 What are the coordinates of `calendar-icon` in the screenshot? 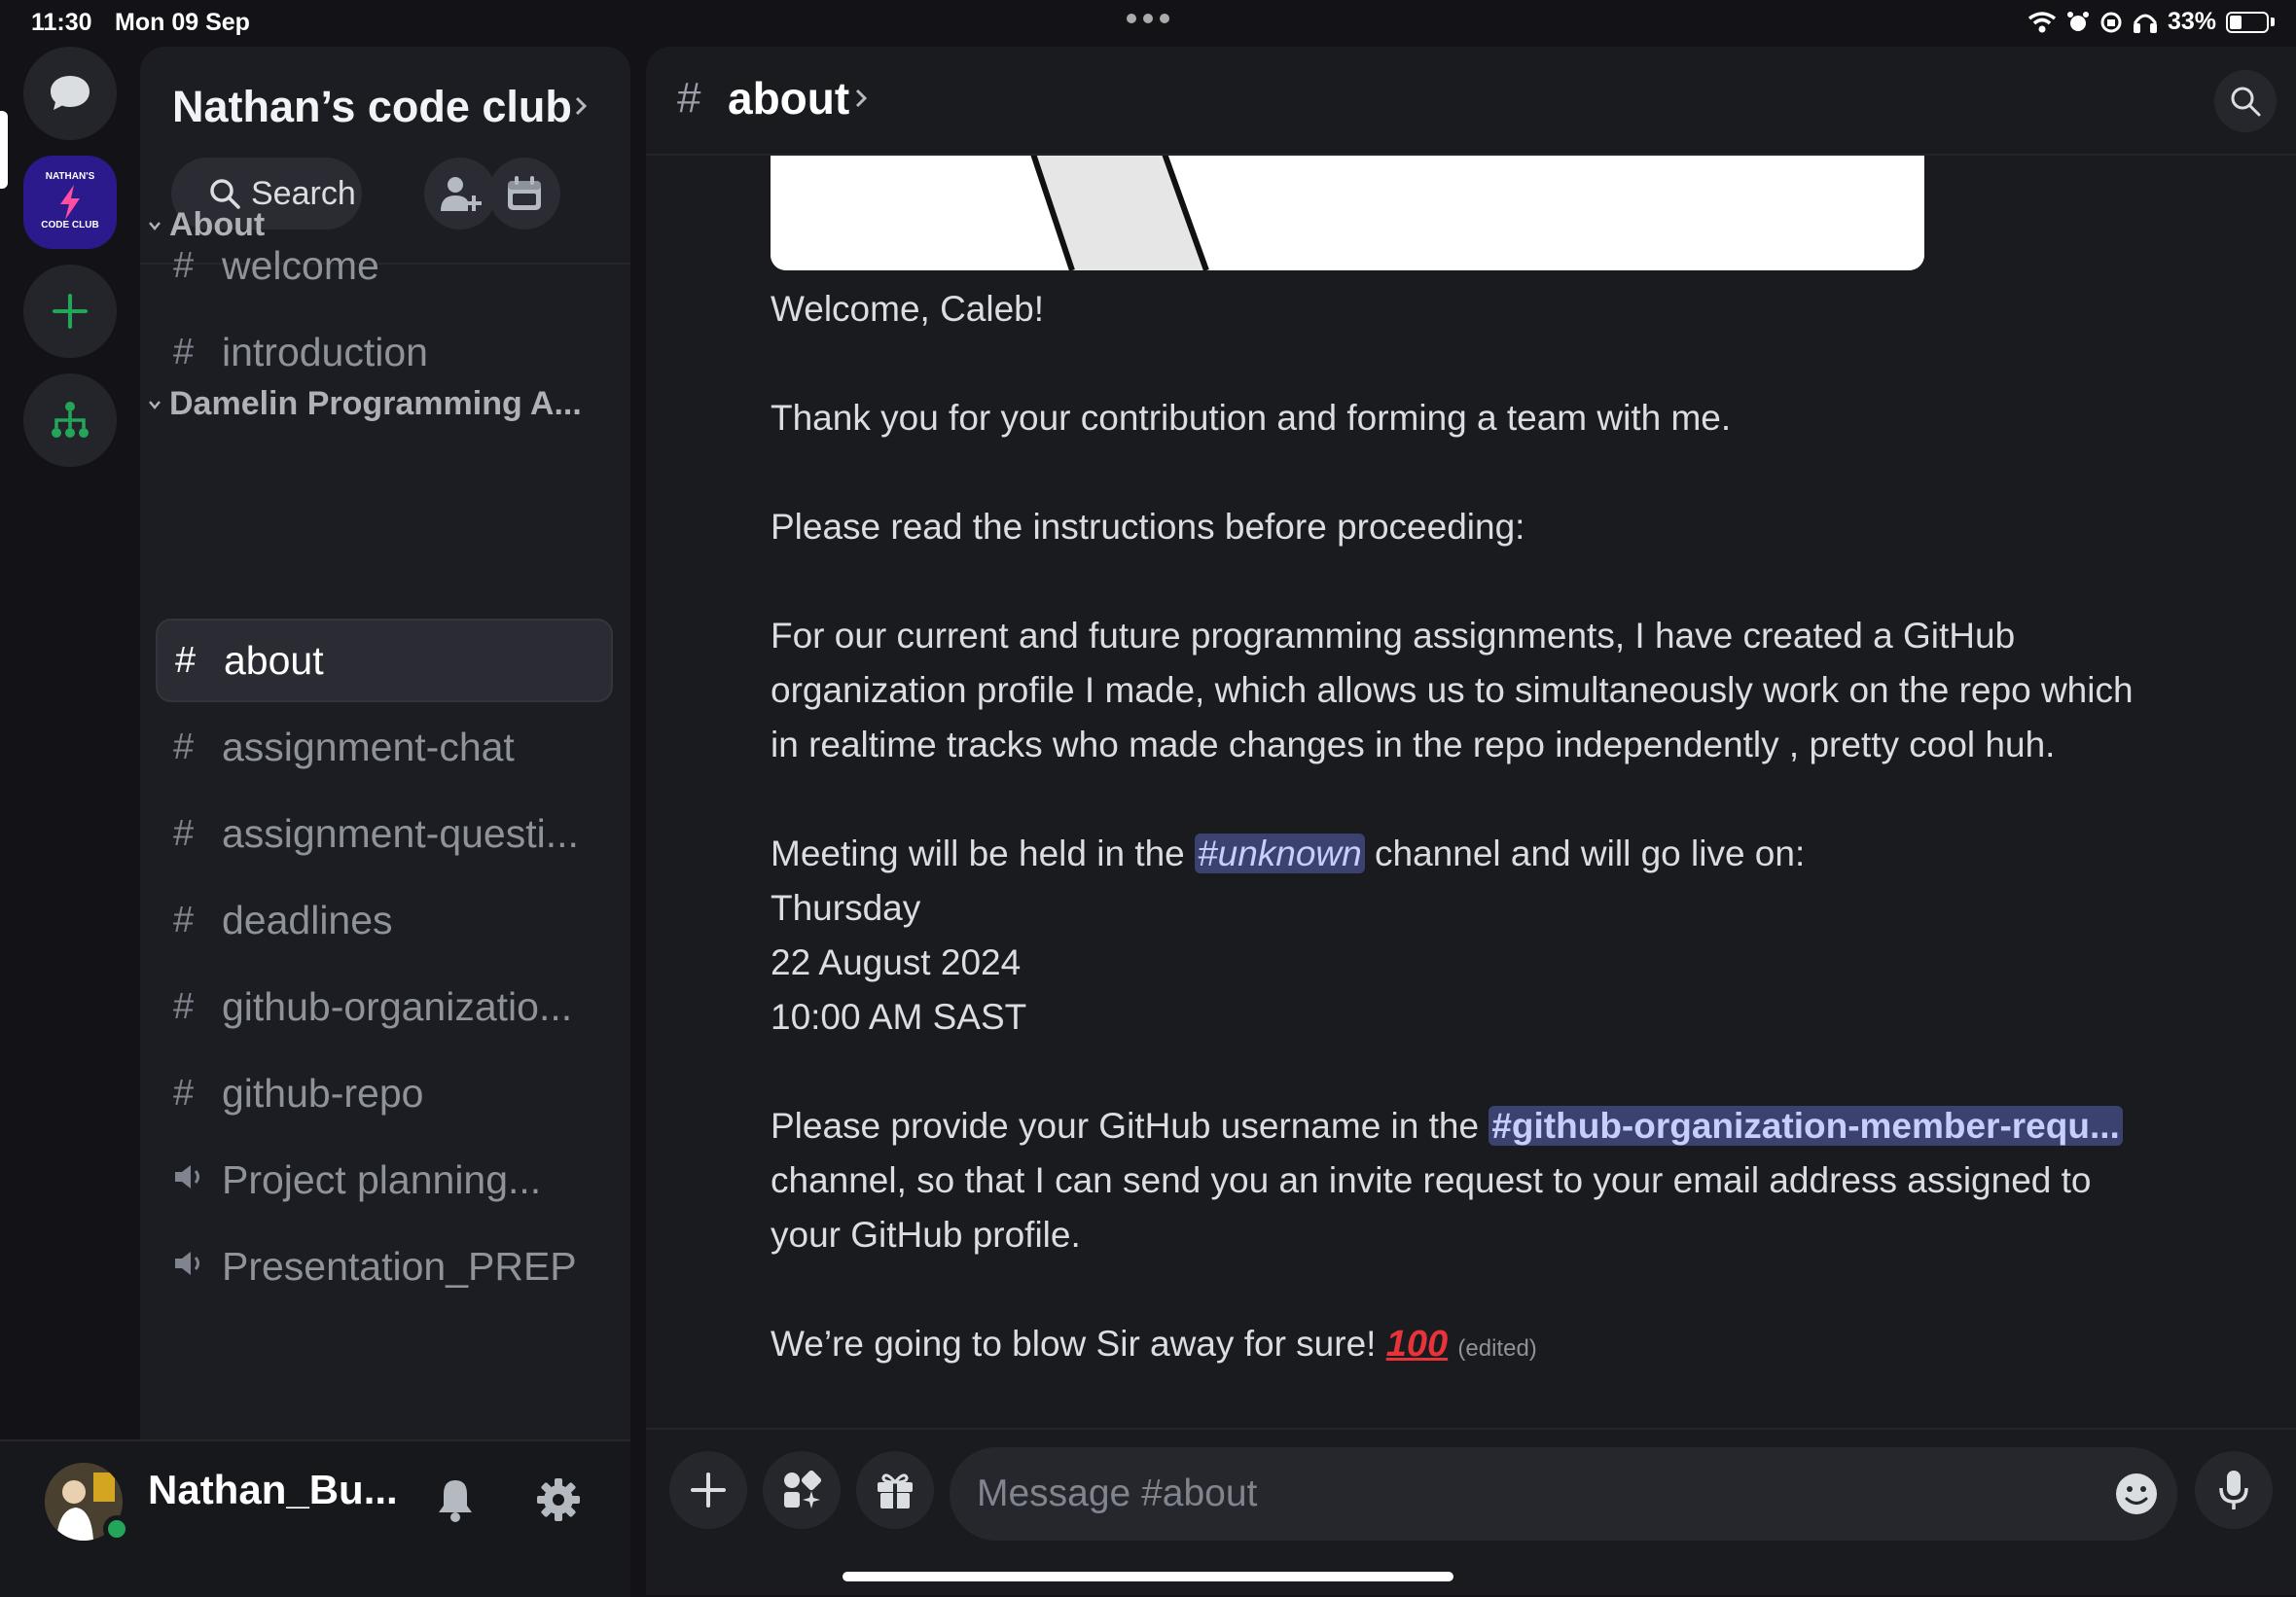 It's located at (524, 193).